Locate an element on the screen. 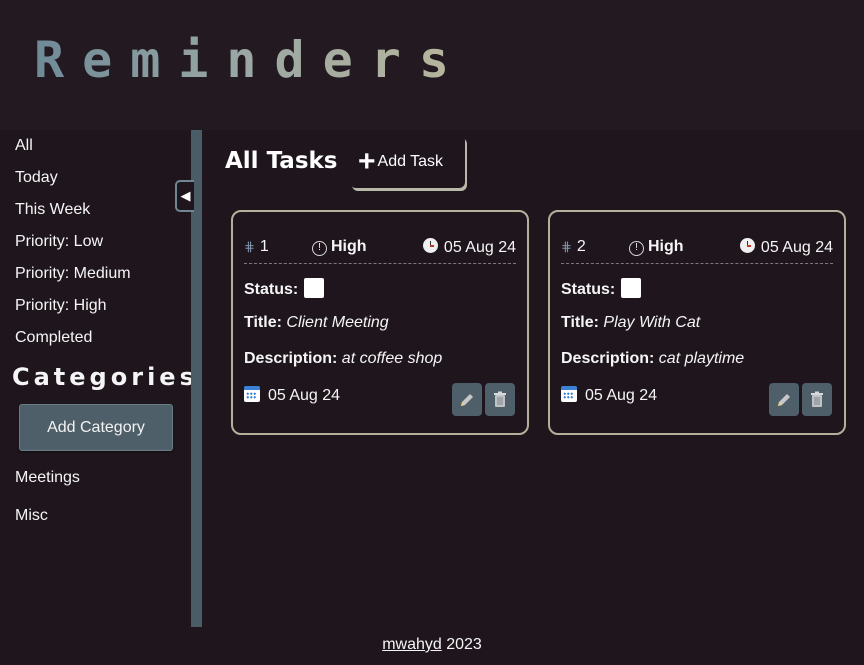 This screenshot has height=665, width=864. task-id: ⋕ 2 is located at coordinates (573, 247).